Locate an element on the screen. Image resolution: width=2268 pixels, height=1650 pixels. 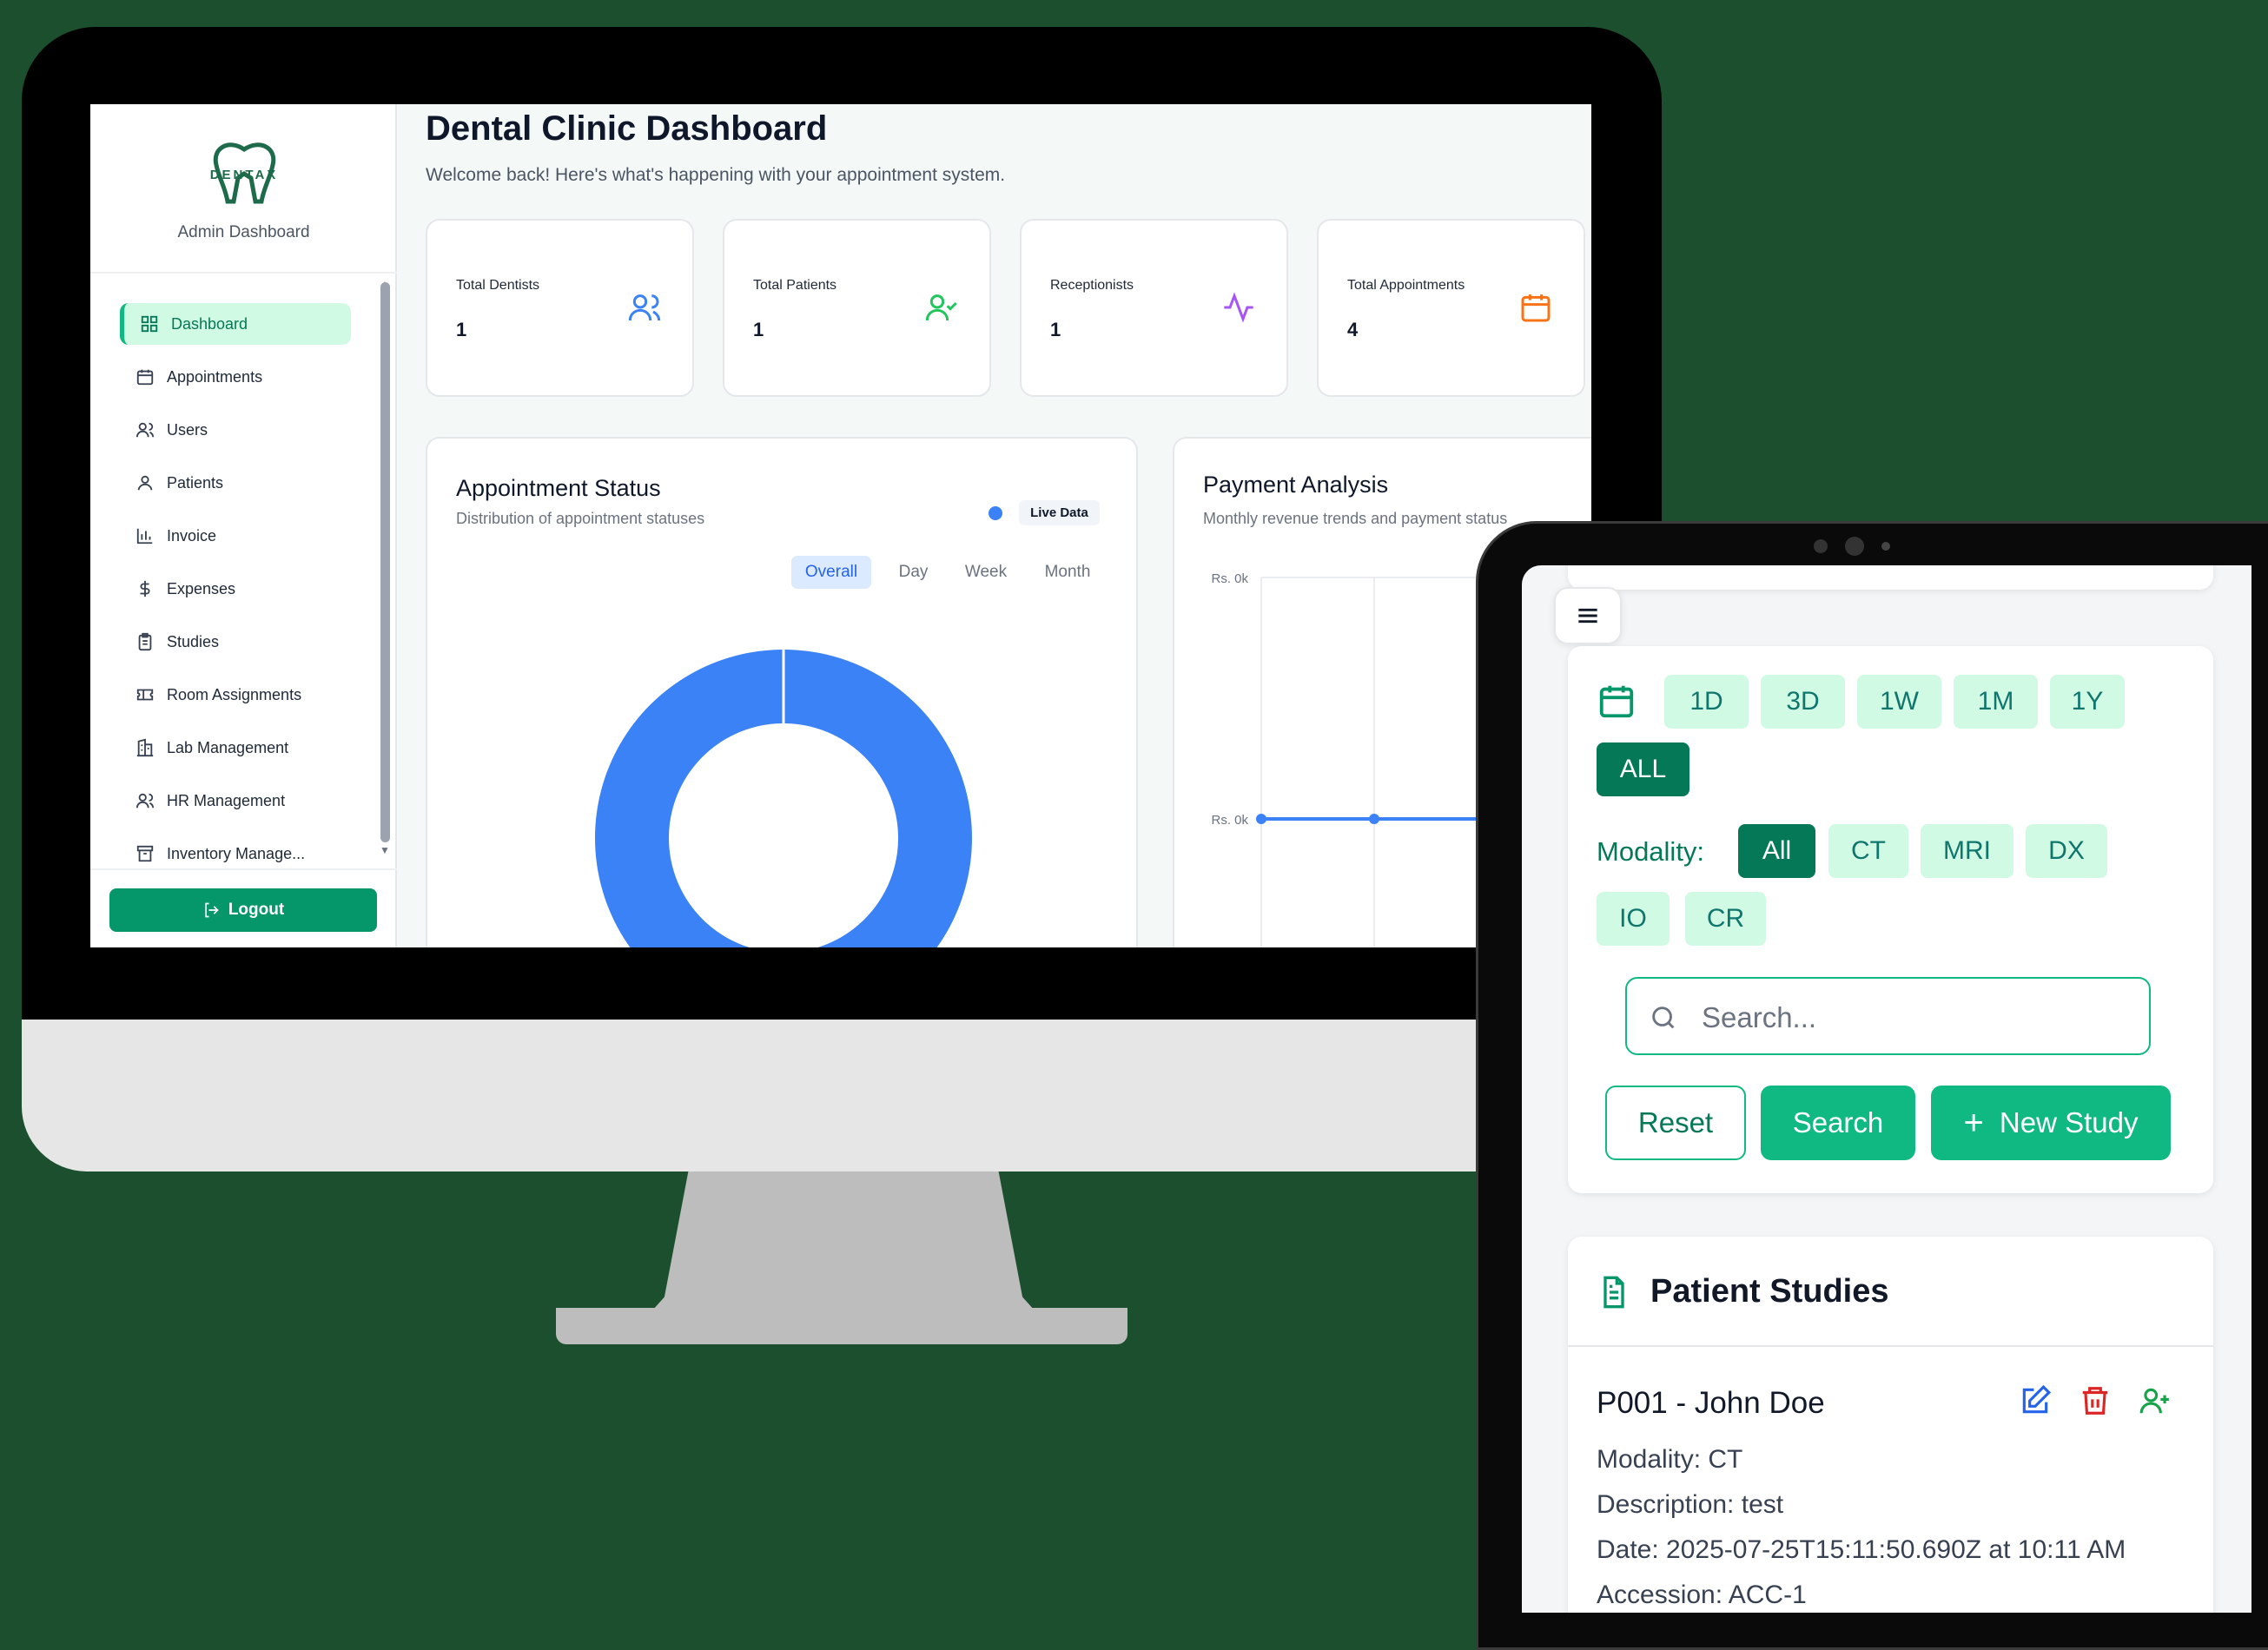
camera-sensor is located at coordinates (1885, 547).